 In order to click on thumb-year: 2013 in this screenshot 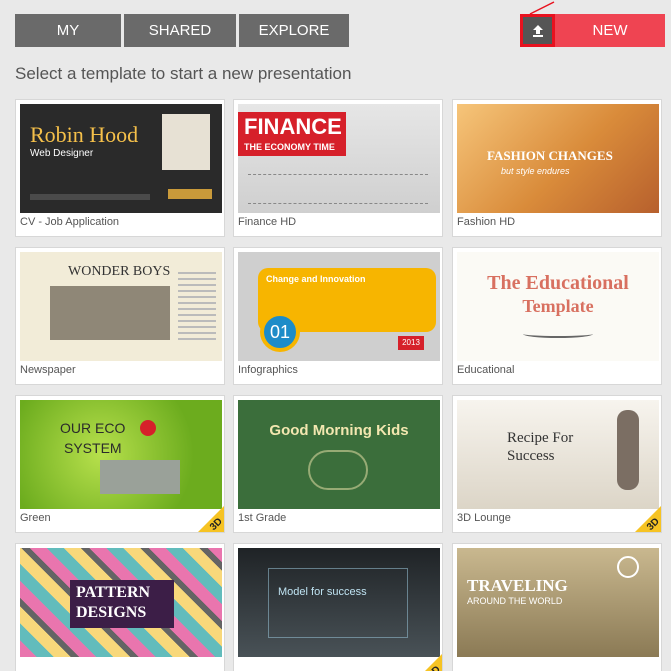, I will do `click(411, 343)`.